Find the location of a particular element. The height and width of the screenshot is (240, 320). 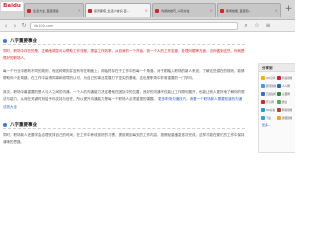

share-item-label: 新浪微博 is located at coordinates (287, 78).